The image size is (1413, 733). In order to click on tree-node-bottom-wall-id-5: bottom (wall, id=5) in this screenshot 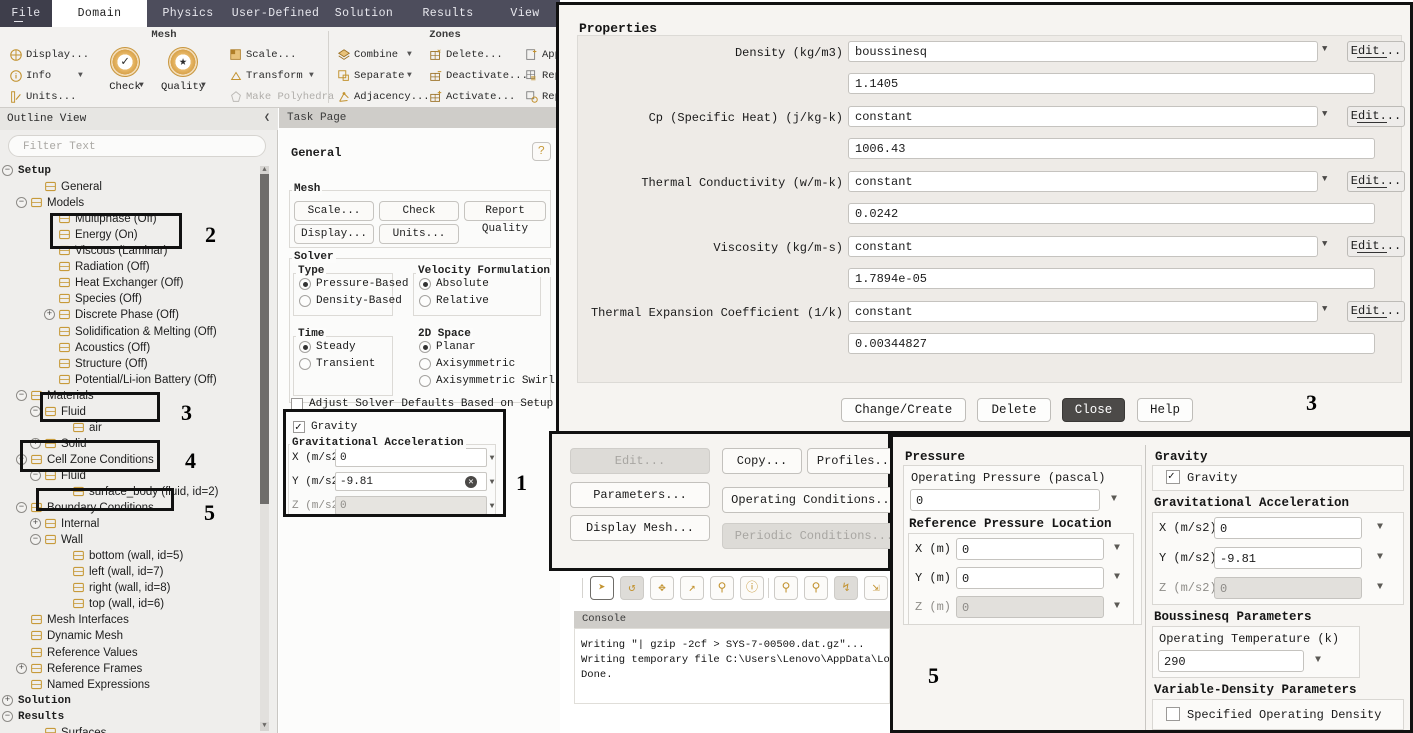, I will do `click(136, 556)`.